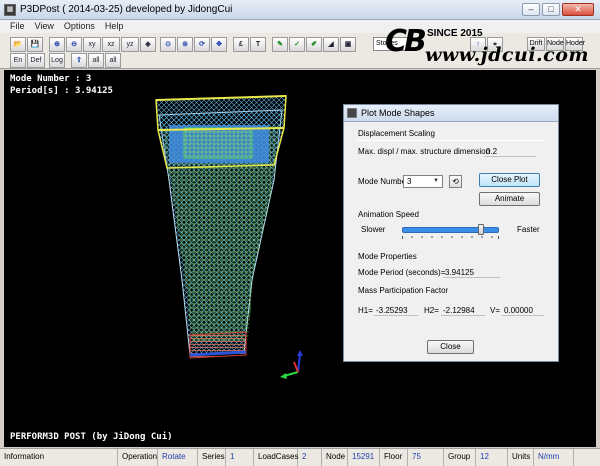 This screenshot has width=600, height=466. I want to click on mode-number-readout: Mode Number : 3, so click(51, 79).